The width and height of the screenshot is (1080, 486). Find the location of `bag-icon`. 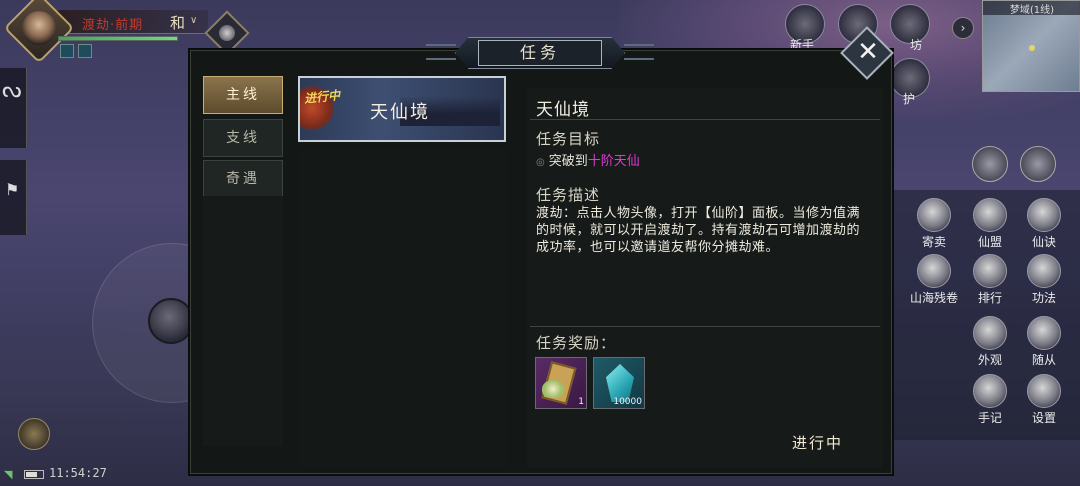

bag-icon is located at coordinates (990, 164).